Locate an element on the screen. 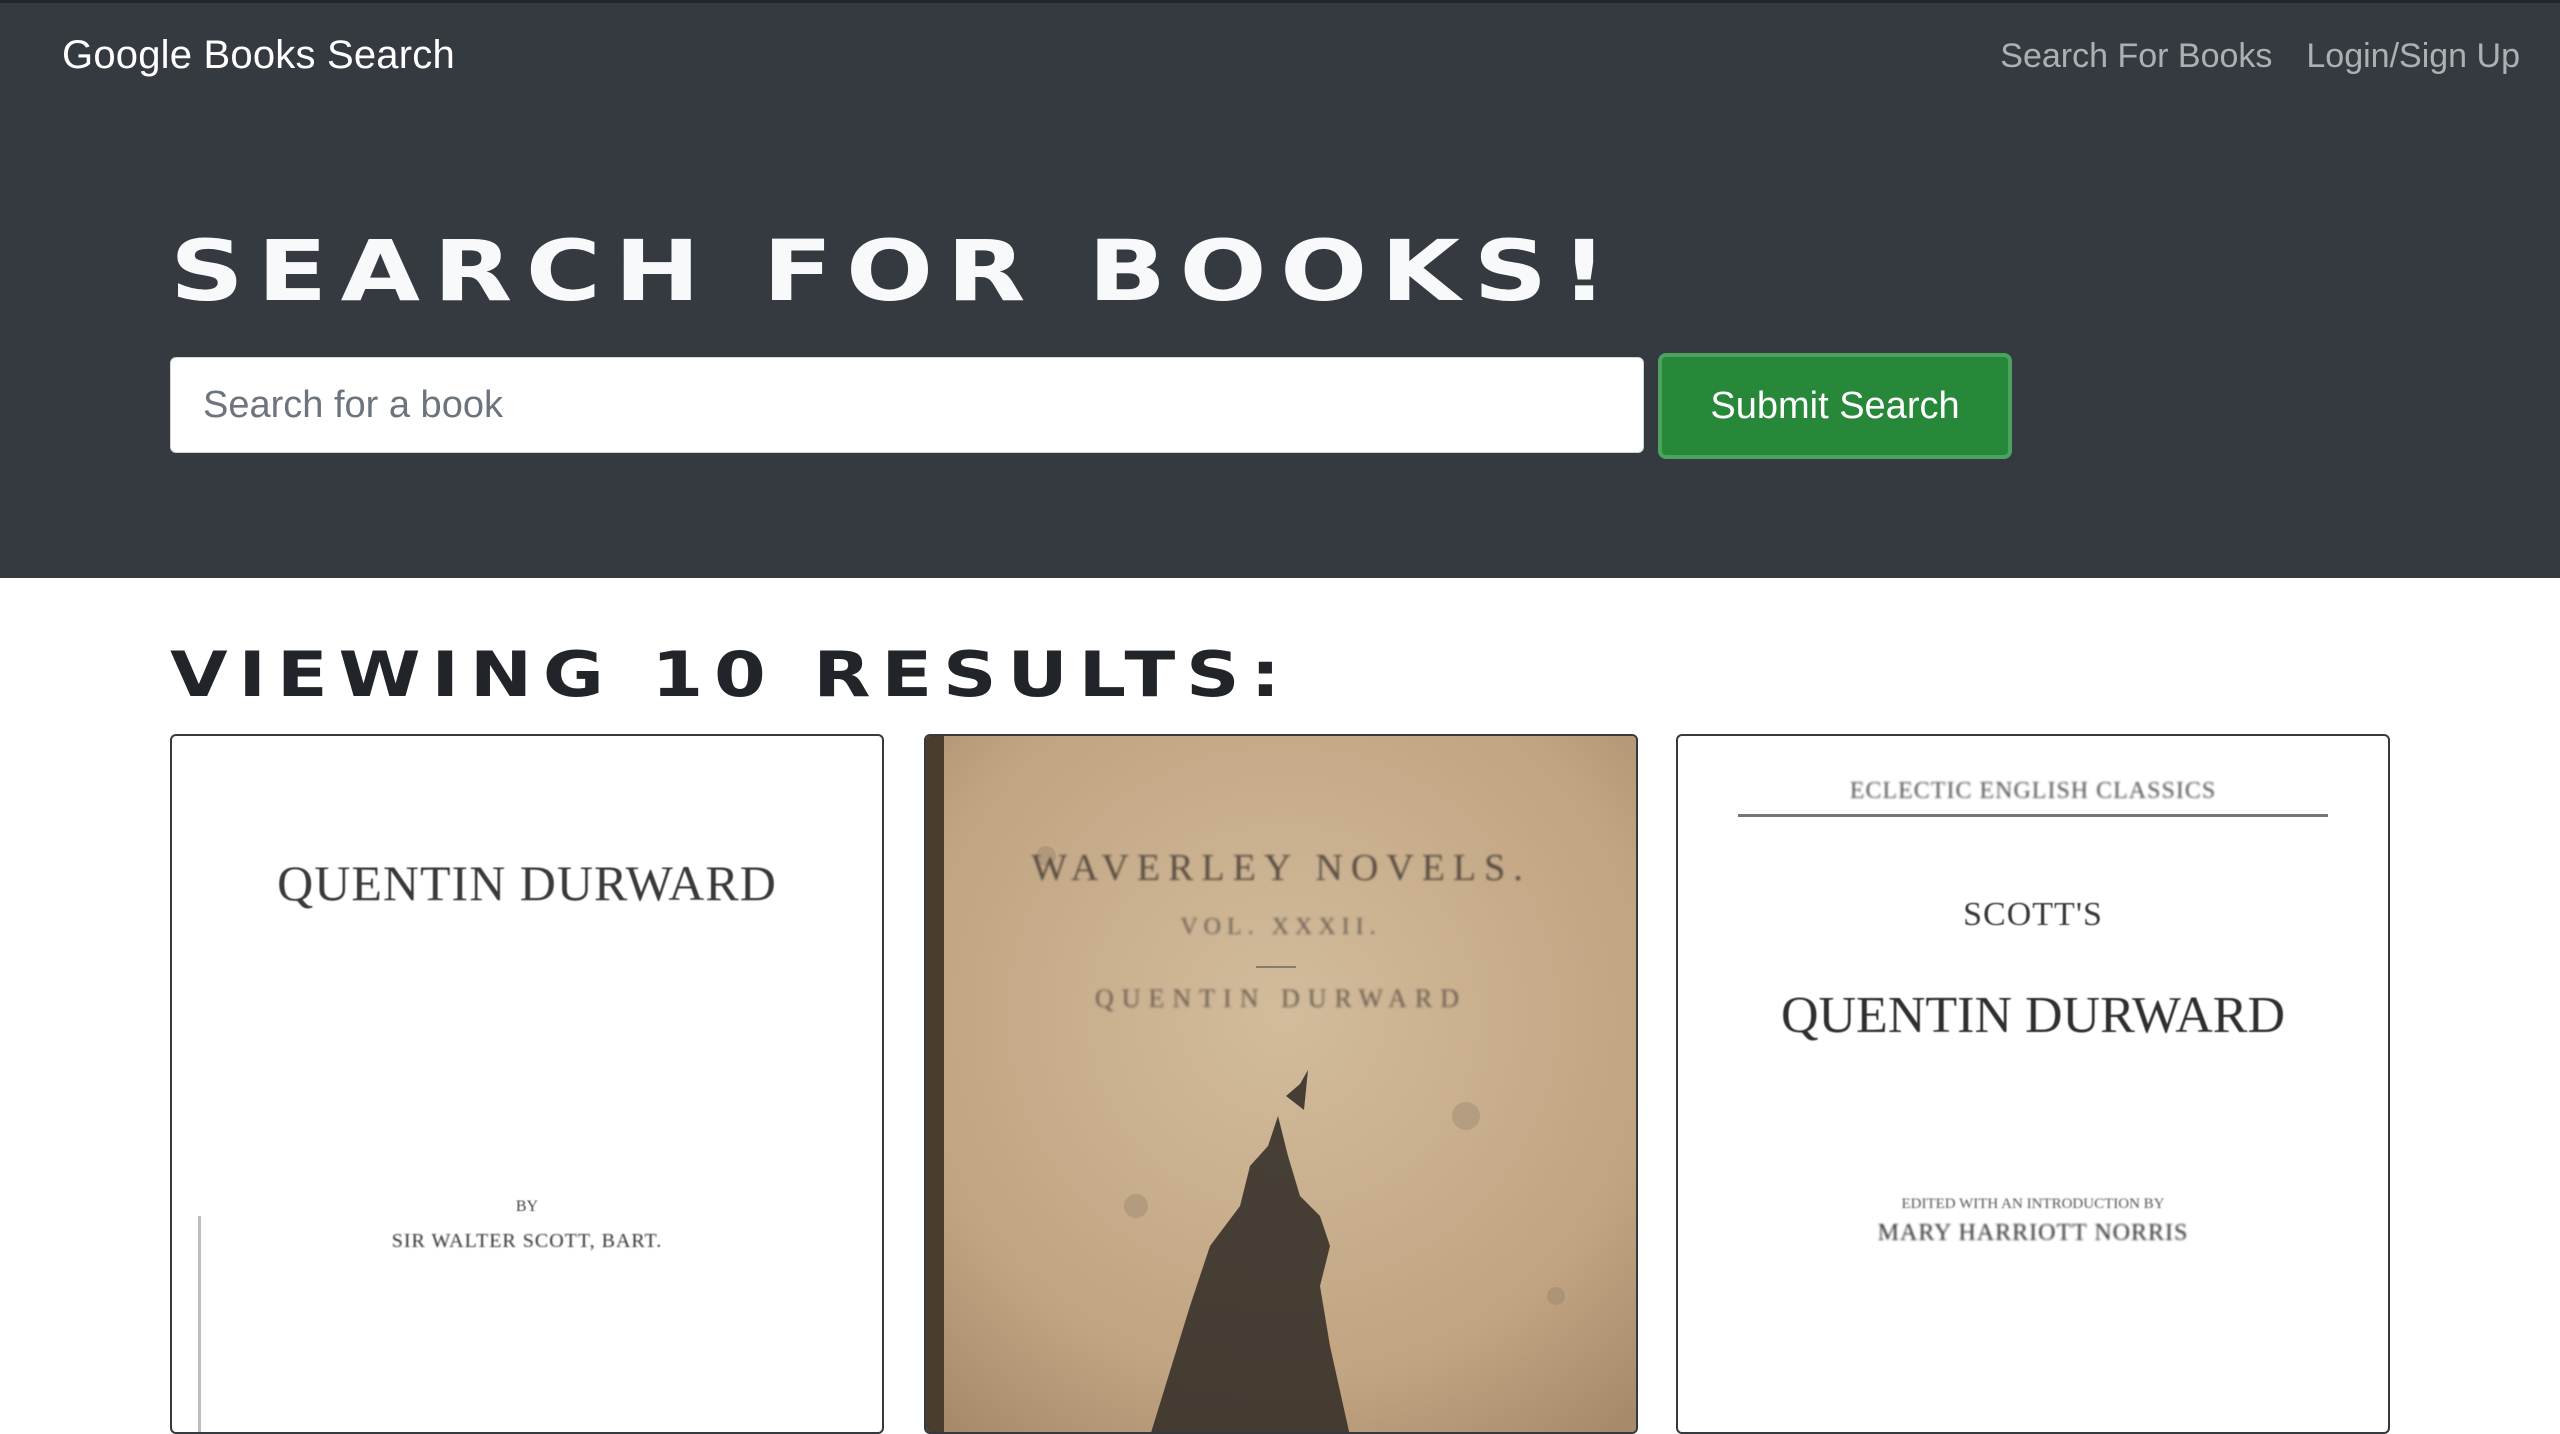 The image size is (2560, 1434). search-form: Submit Search is located at coordinates (1091, 406).